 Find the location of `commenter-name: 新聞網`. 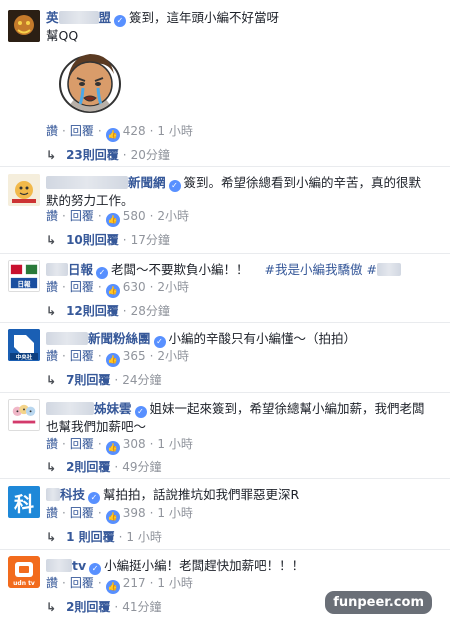

commenter-name: 新聞網 is located at coordinates (106, 182).